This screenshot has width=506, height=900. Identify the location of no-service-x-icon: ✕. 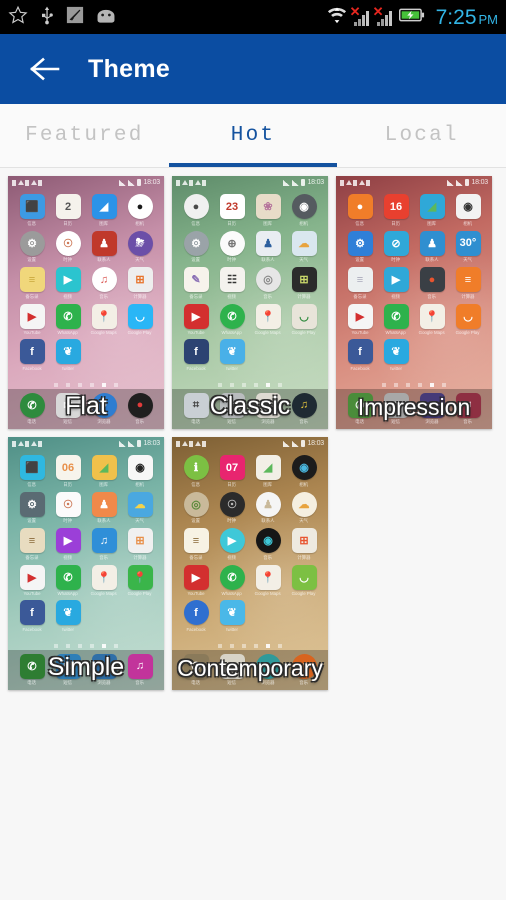
(378, 11).